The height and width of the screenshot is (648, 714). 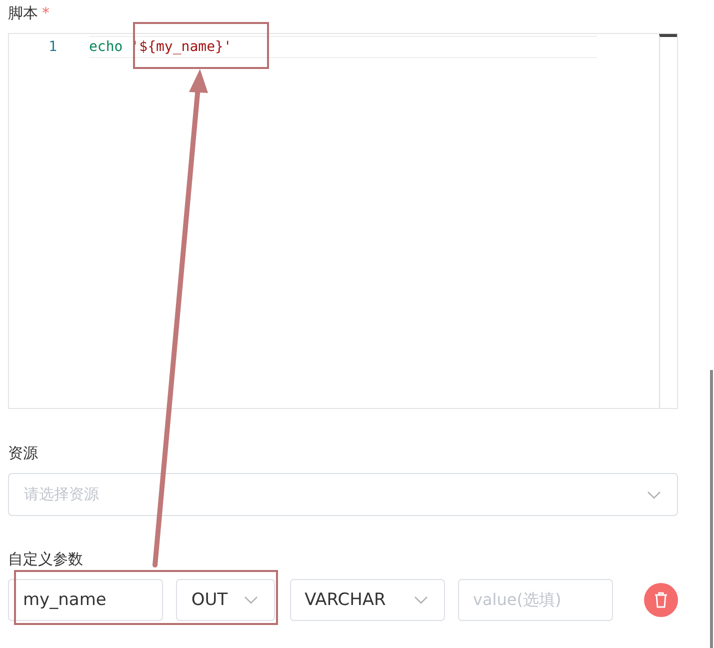 I want to click on field-label: 自定义参数, so click(x=45, y=559).